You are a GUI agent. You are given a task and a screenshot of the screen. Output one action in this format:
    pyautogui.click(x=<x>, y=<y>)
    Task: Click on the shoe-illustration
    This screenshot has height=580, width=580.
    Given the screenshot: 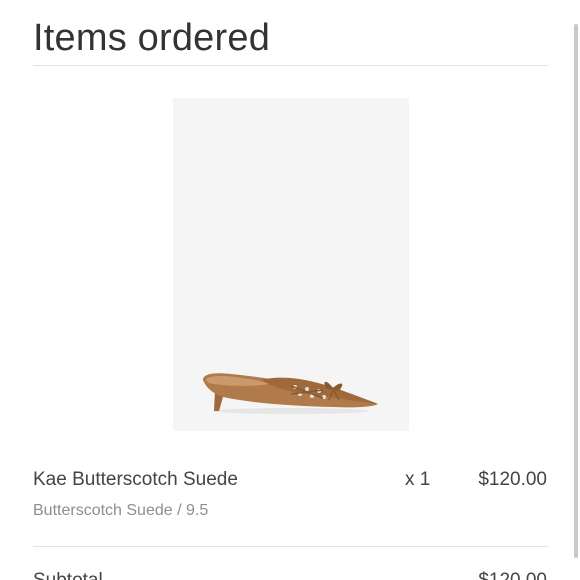 What is the action you would take?
    pyautogui.click(x=290, y=393)
    